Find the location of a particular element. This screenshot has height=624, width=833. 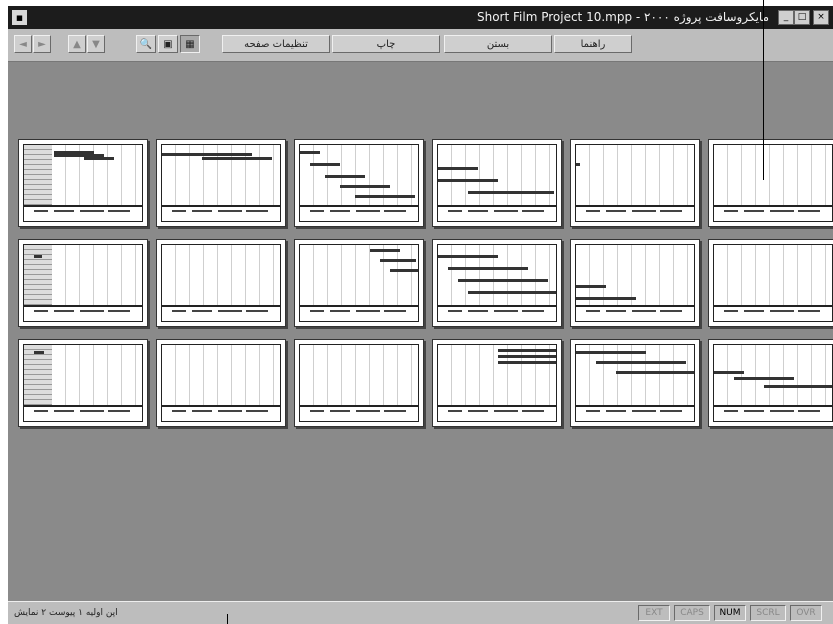

next-page-button: ► is located at coordinates (42, 44).